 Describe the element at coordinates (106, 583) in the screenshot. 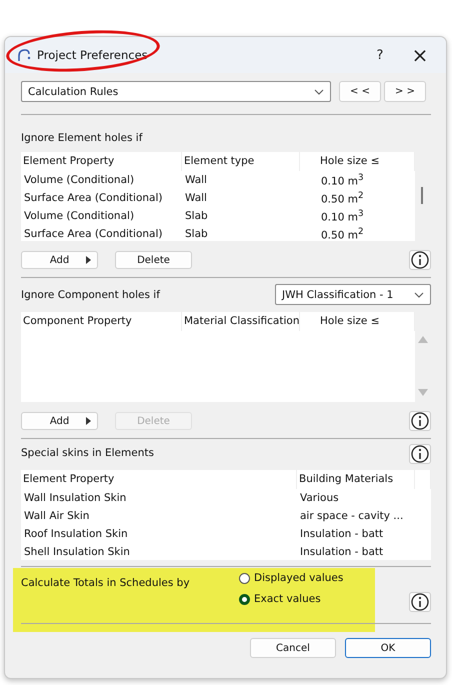

I see `totals-label: Calculate Totals in Schedules by` at that location.